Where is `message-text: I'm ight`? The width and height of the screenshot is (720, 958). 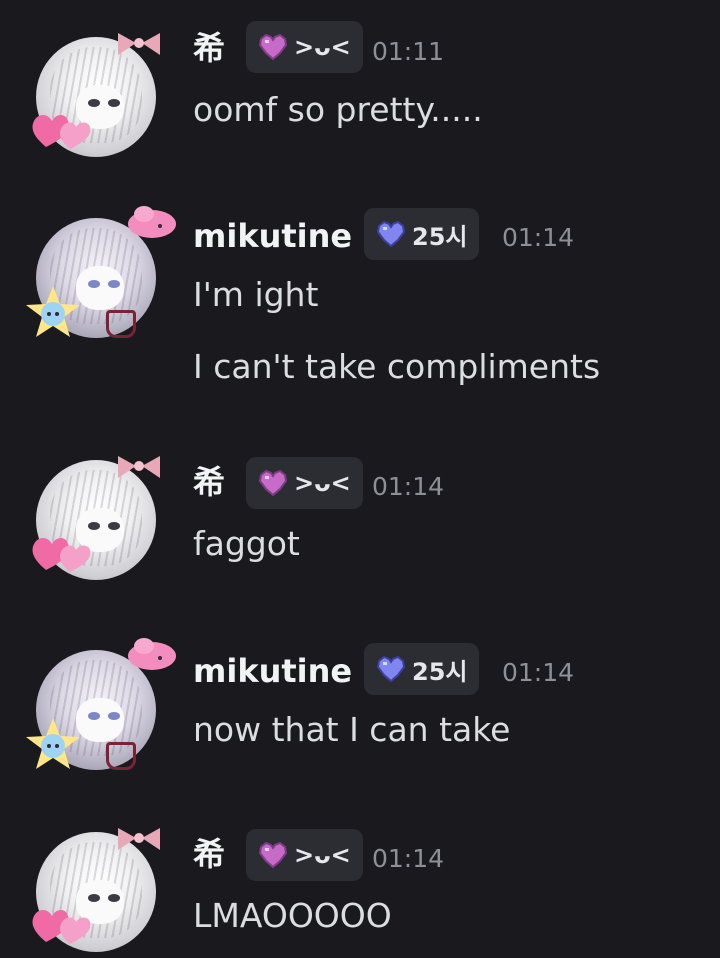
message-text: I'm ight is located at coordinates (256, 294).